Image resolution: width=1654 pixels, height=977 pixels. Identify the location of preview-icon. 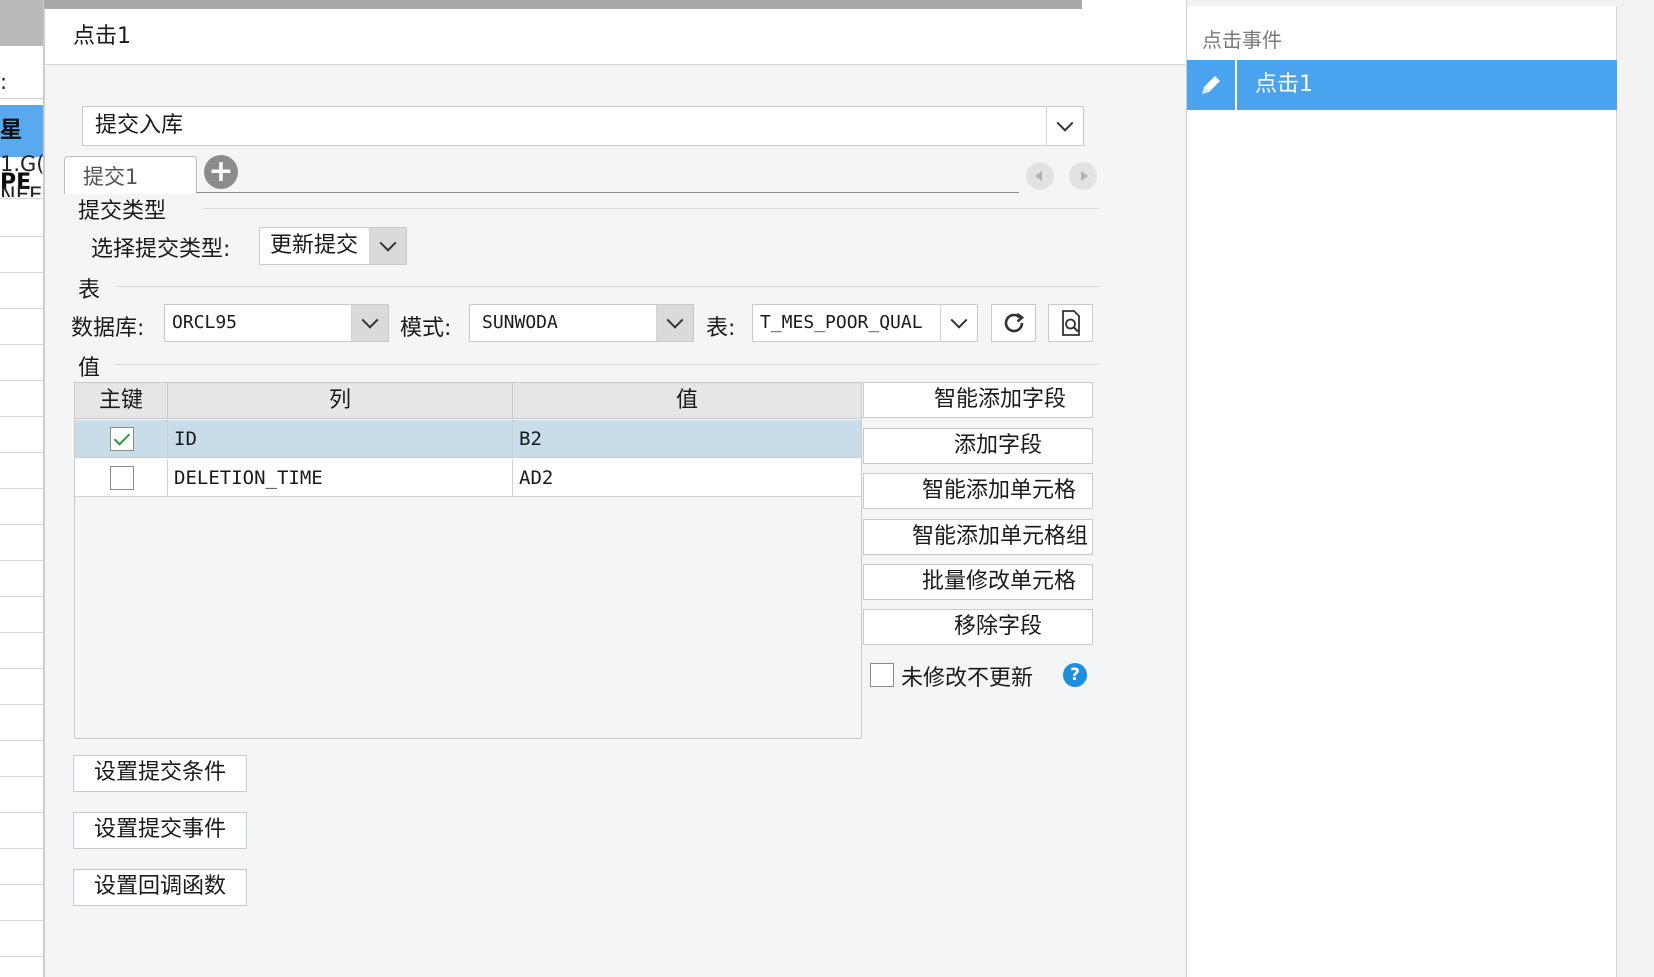
(1070, 323).